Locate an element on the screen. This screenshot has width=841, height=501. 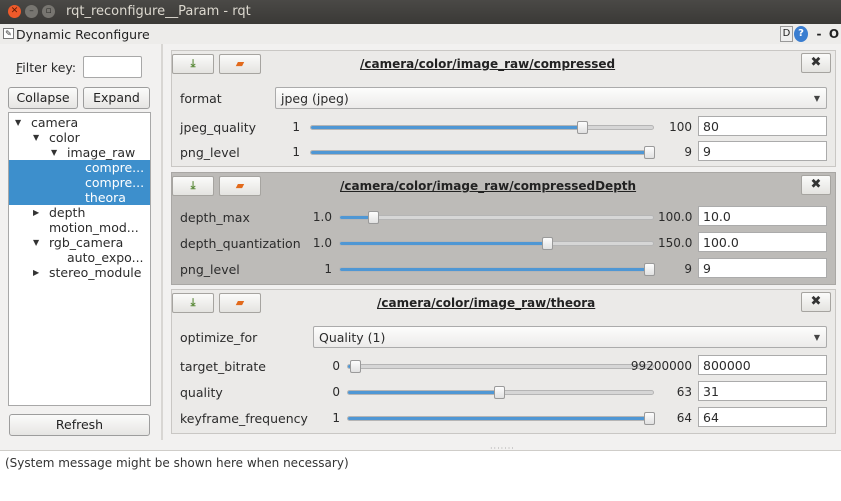
collapse-all-button: Collapse all is located at coordinates (43, 106).